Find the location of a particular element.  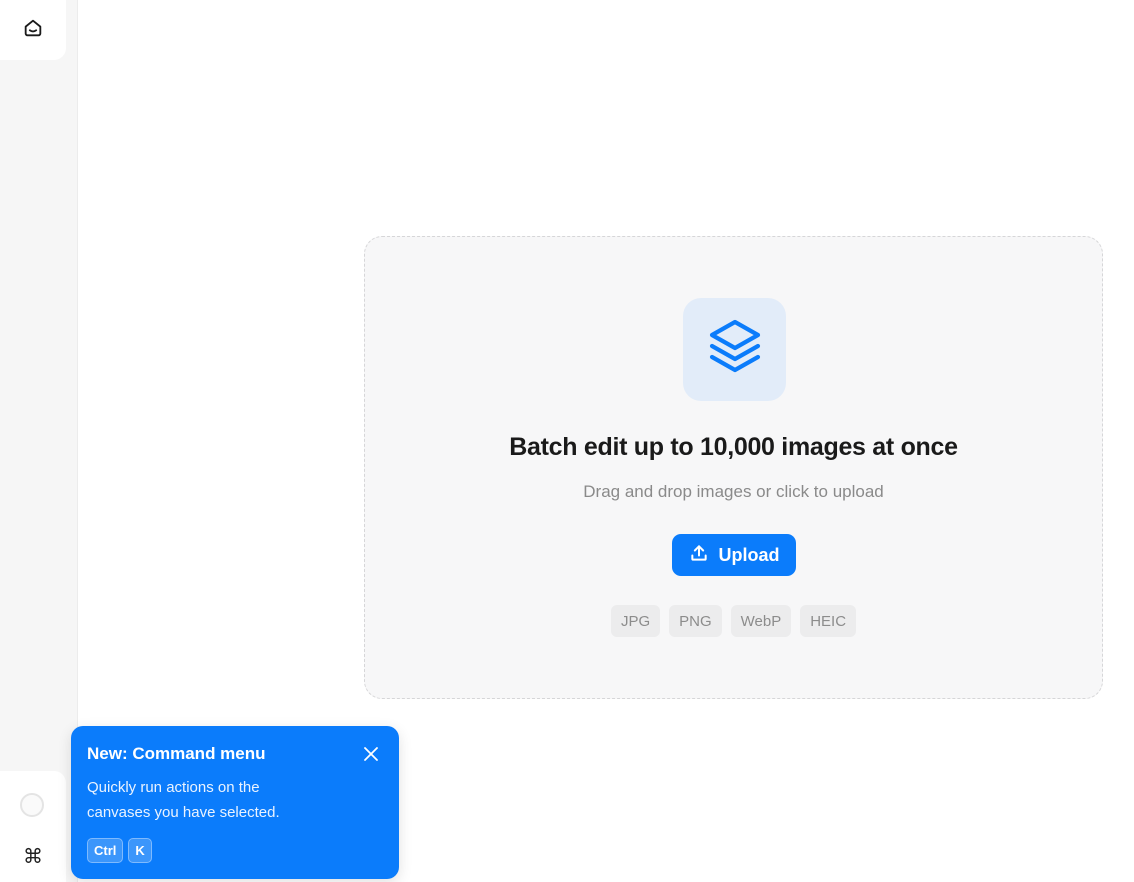

dropzone-subtitle: Drag and drop images or click to upload is located at coordinates (733, 491).